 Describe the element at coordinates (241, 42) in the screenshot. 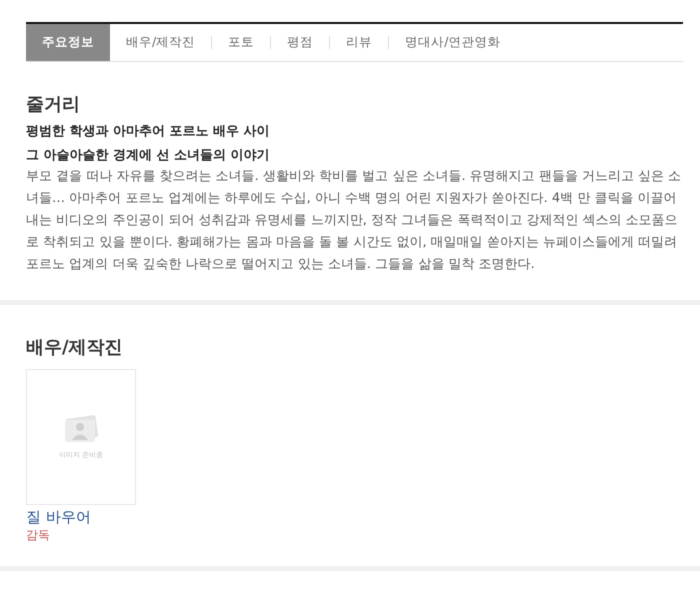

I see `nav-tab: 포토` at that location.